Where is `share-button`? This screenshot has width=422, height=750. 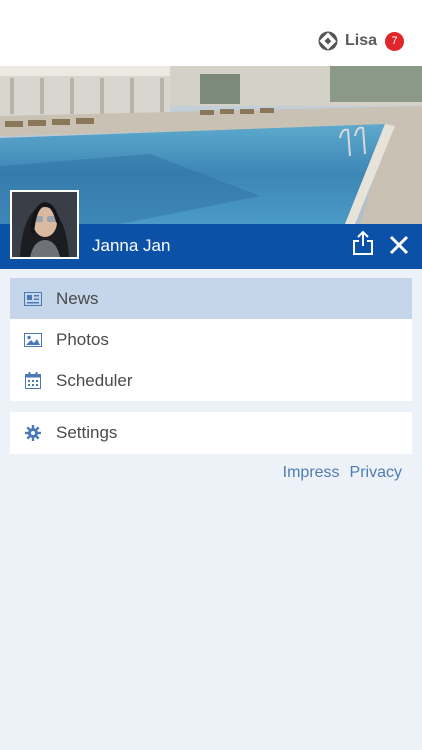
share-button is located at coordinates (363, 243).